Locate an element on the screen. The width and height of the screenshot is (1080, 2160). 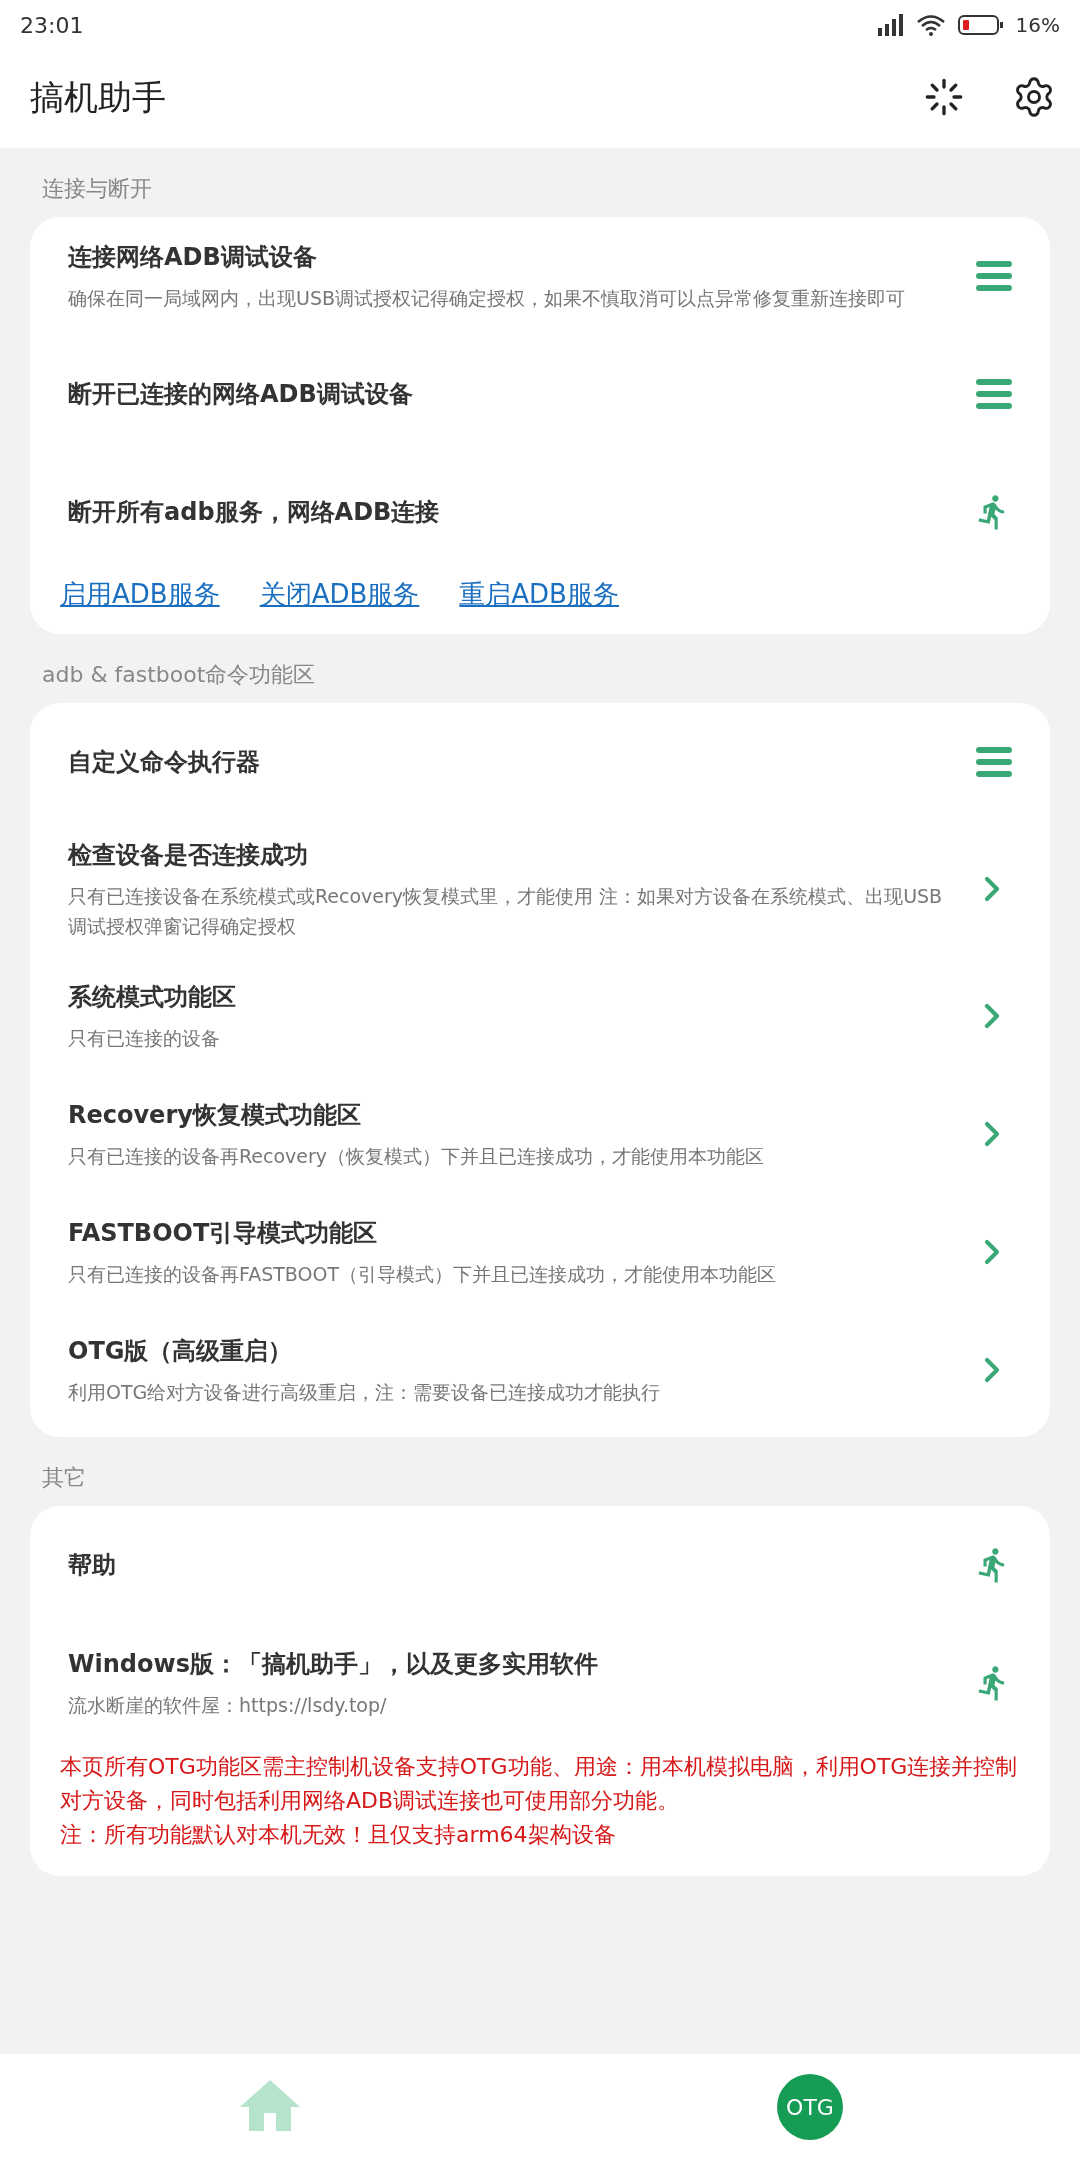
item-description: 流水断崖的软件屋：https://lsdy.top/ is located at coordinates (228, 1705).